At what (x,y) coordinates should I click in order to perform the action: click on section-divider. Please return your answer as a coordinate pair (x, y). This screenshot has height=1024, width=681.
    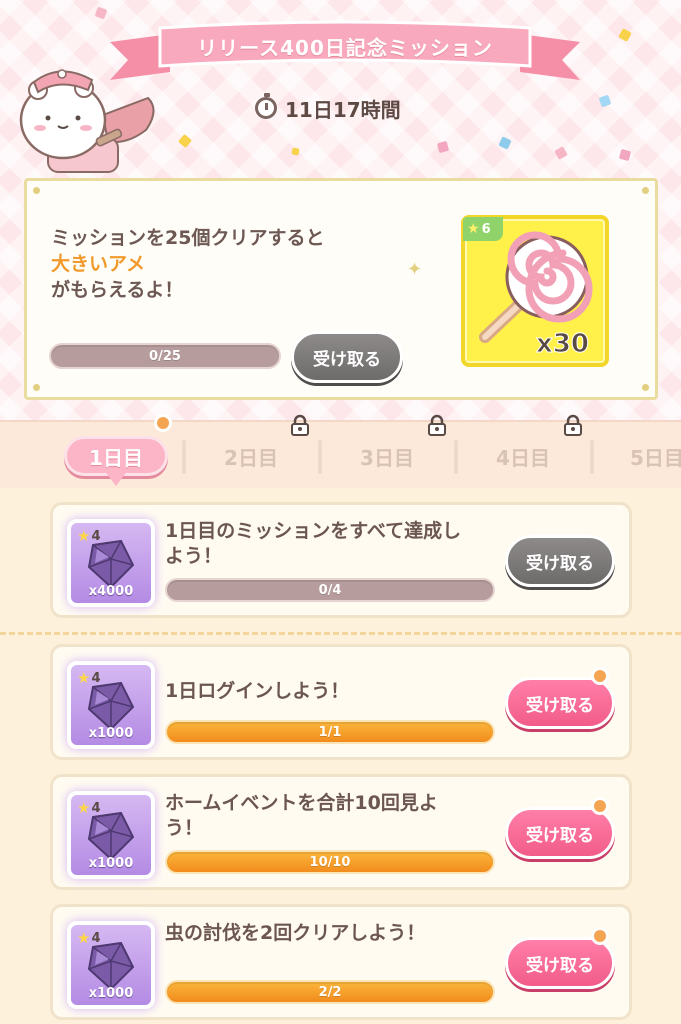
    Looking at the image, I should click on (340, 633).